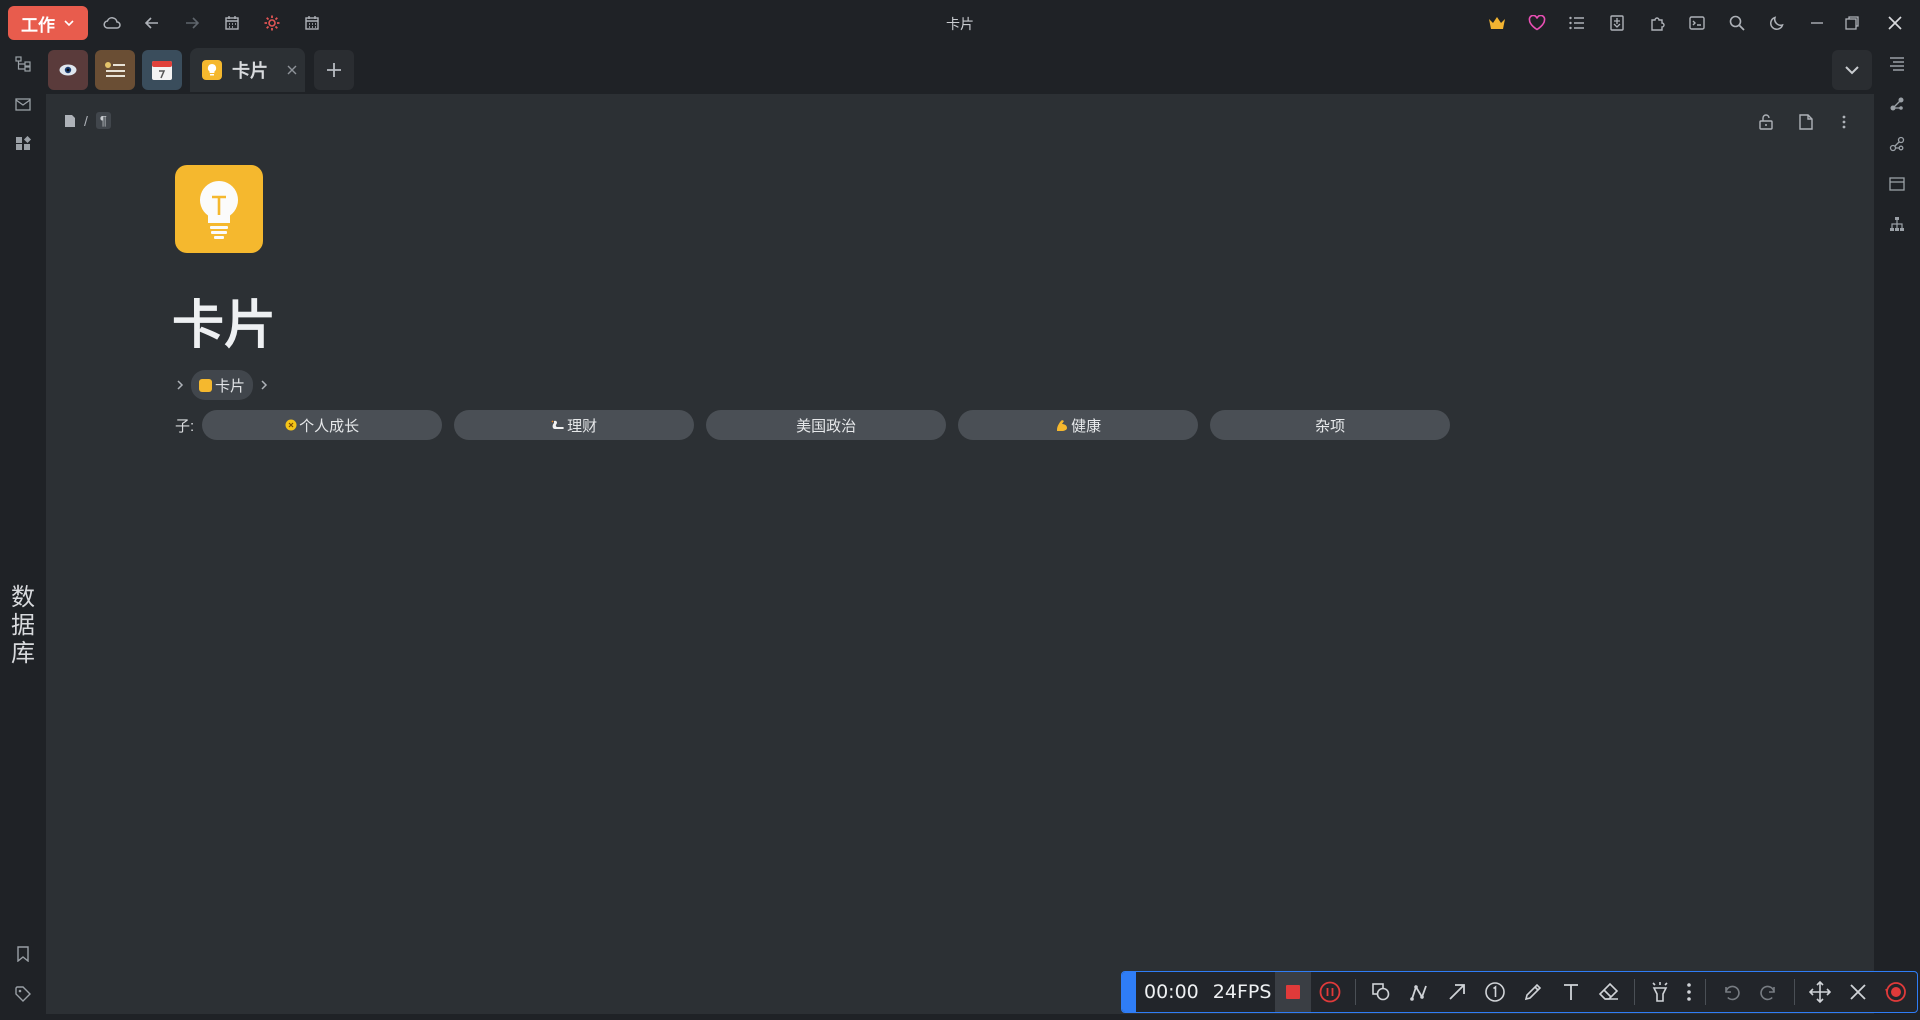 The width and height of the screenshot is (1920, 1020). I want to click on sparkle-emoji-icon, so click(291, 425).